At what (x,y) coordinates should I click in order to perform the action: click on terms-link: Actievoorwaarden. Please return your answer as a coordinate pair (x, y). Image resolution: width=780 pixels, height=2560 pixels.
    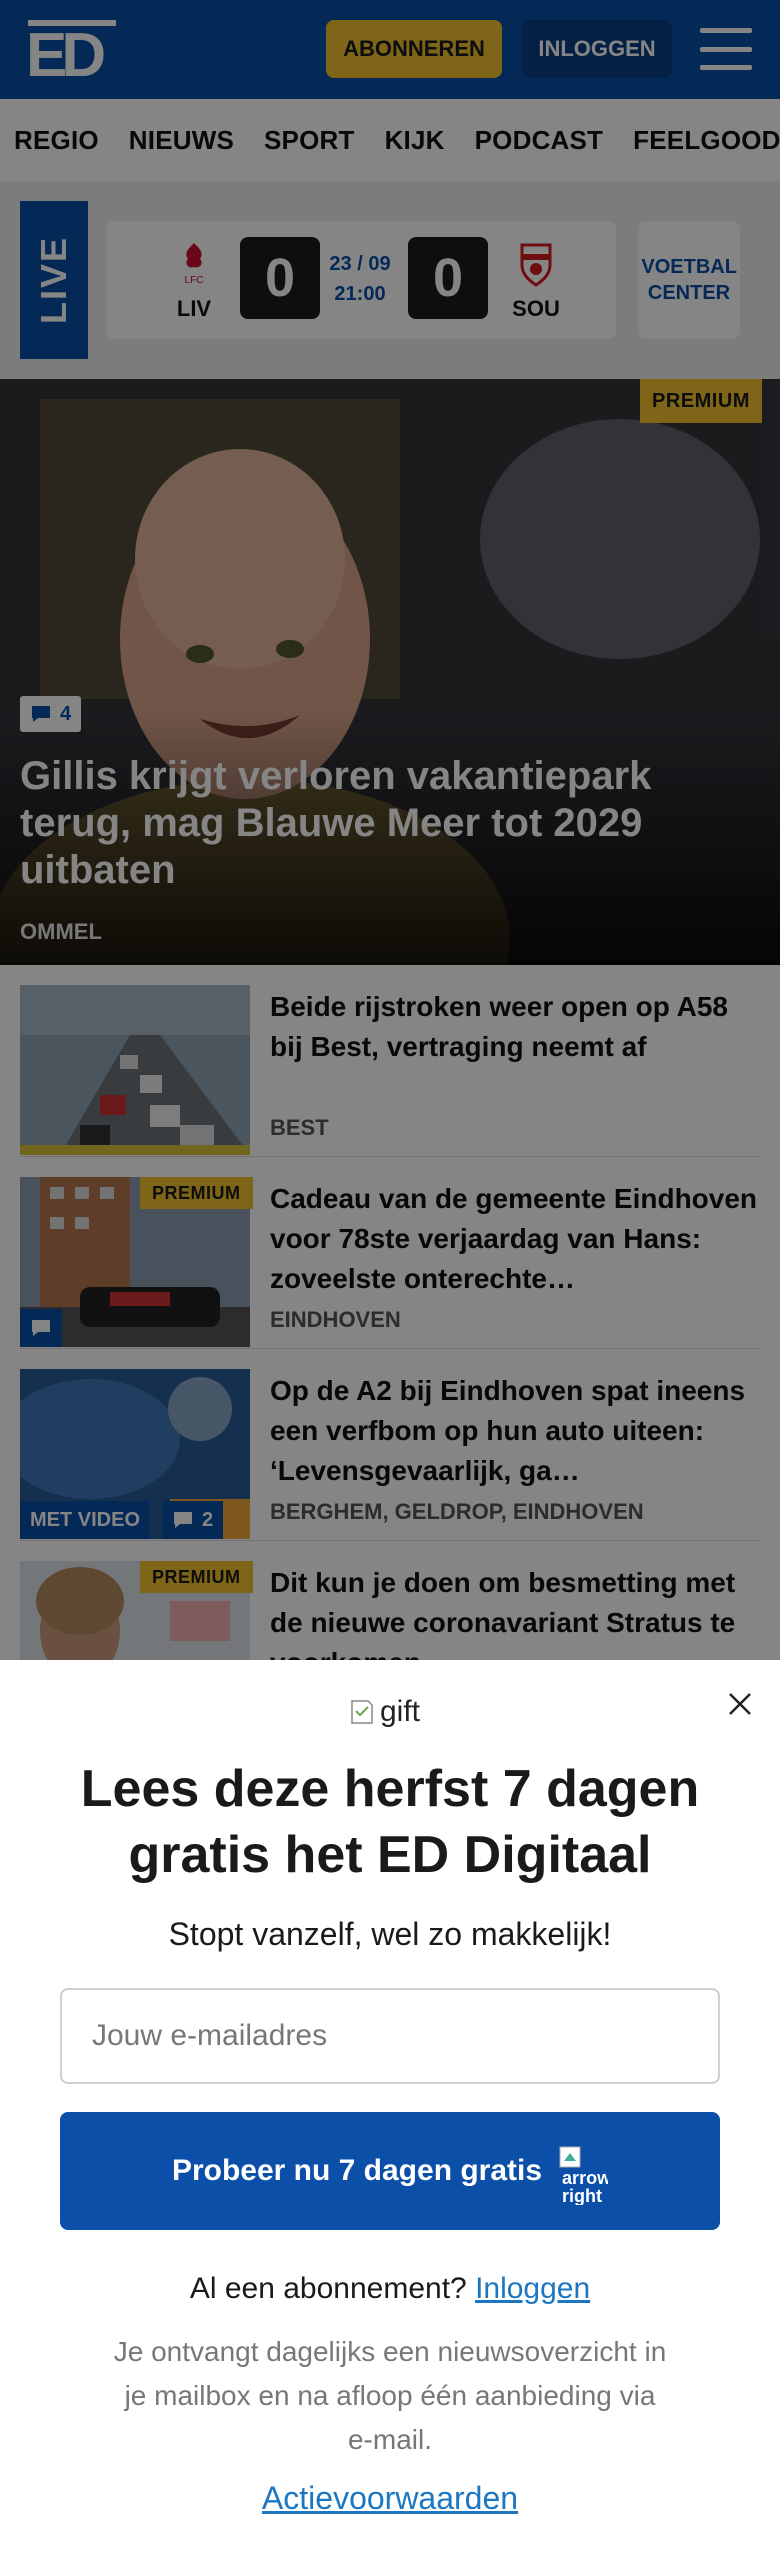
    Looking at the image, I should click on (390, 2498).